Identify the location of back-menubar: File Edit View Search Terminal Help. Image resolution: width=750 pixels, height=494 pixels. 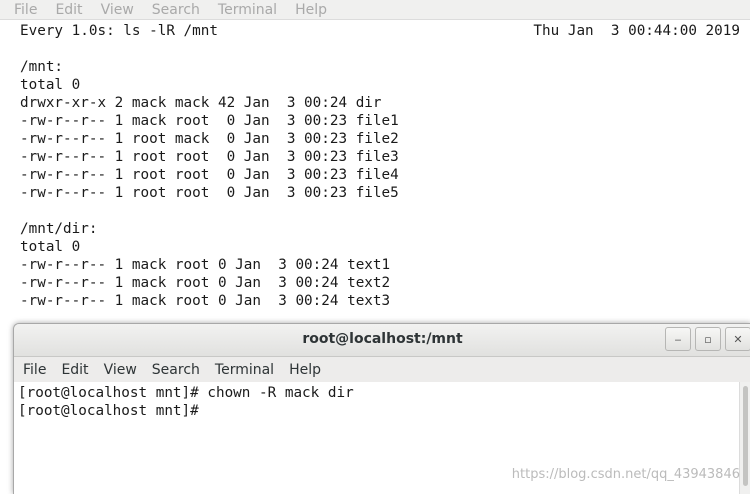
(375, 10).